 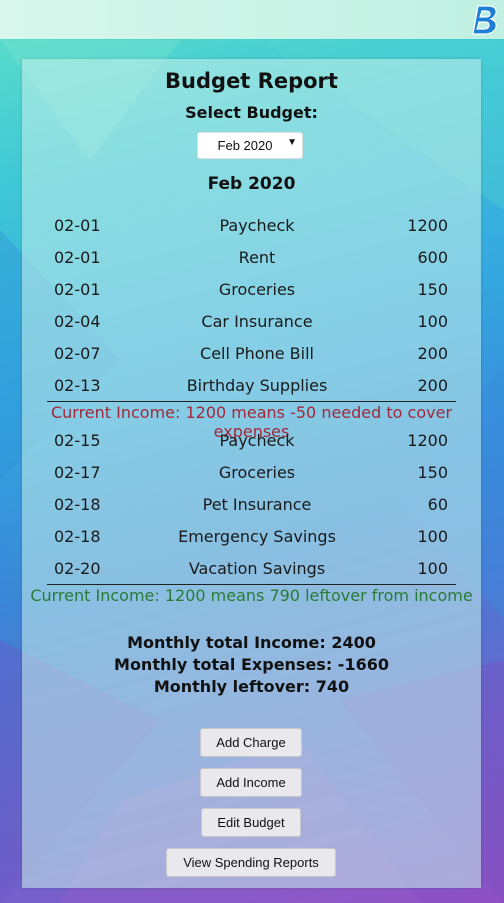 What do you see at coordinates (251, 112) in the screenshot?
I see `select-budget-label: Select Budget:` at bounding box center [251, 112].